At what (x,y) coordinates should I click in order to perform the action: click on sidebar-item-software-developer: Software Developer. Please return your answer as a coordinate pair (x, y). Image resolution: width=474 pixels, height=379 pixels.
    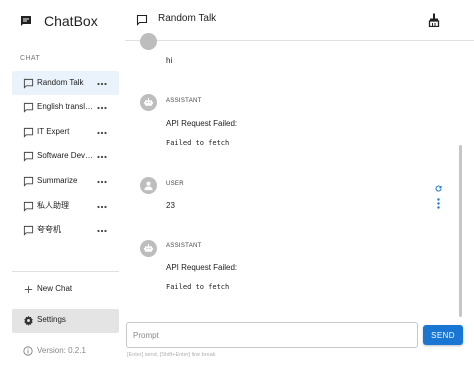
    Looking at the image, I should click on (65, 156).